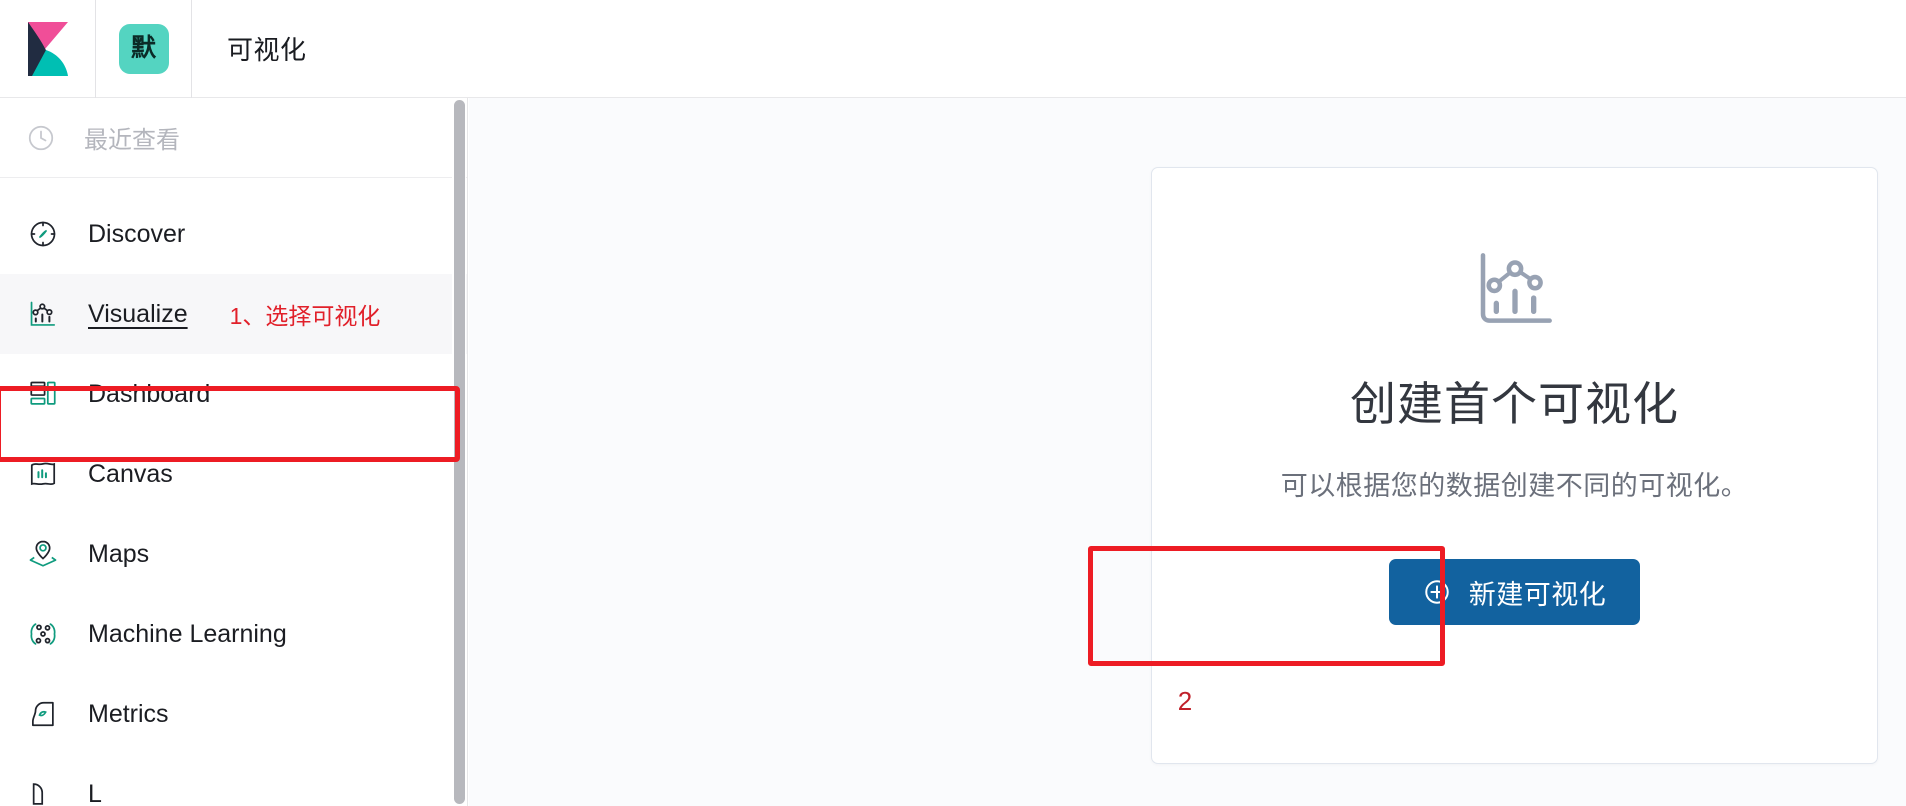 The height and width of the screenshot is (806, 1906). Describe the element at coordinates (43, 634) in the screenshot. I see `machine-learning-icon` at that location.